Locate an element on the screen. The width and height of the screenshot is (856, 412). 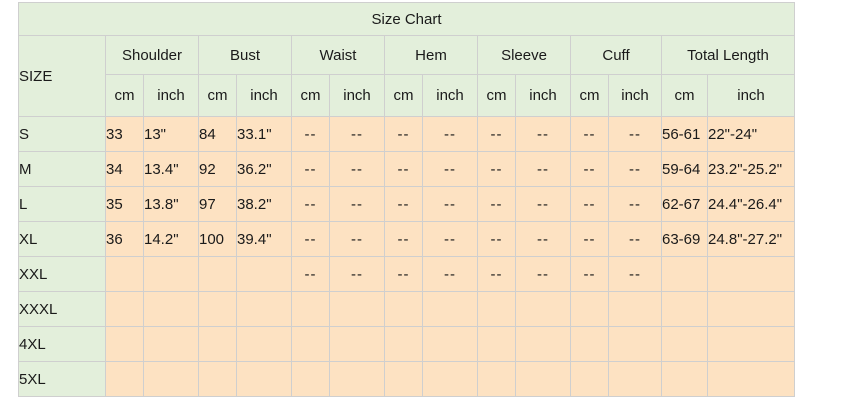
column-group-header-cuff: Cuff is located at coordinates (616, 55).